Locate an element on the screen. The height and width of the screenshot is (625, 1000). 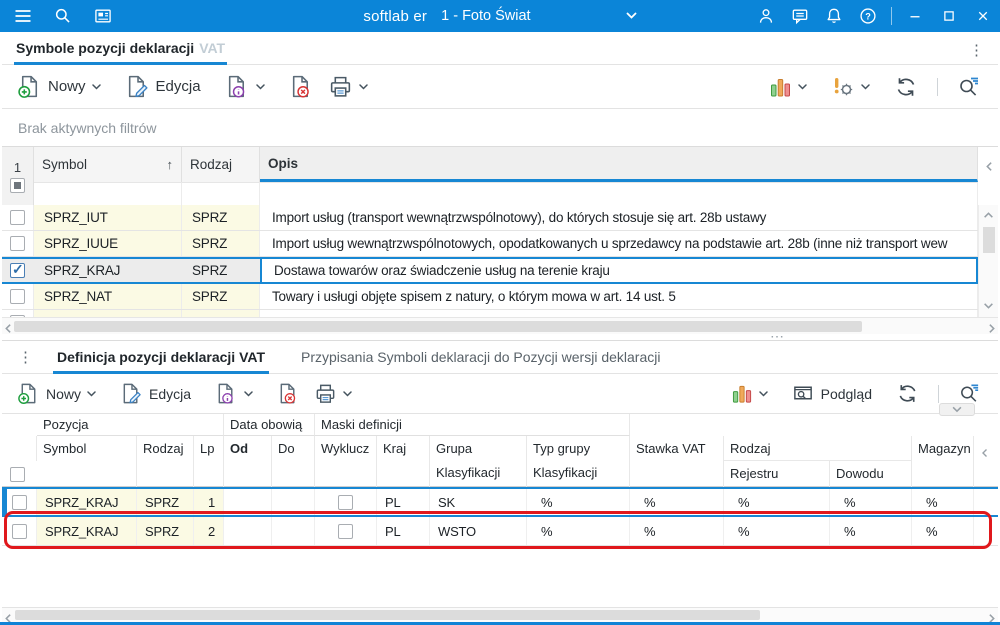
minimize-button is located at coordinates (915, 16).